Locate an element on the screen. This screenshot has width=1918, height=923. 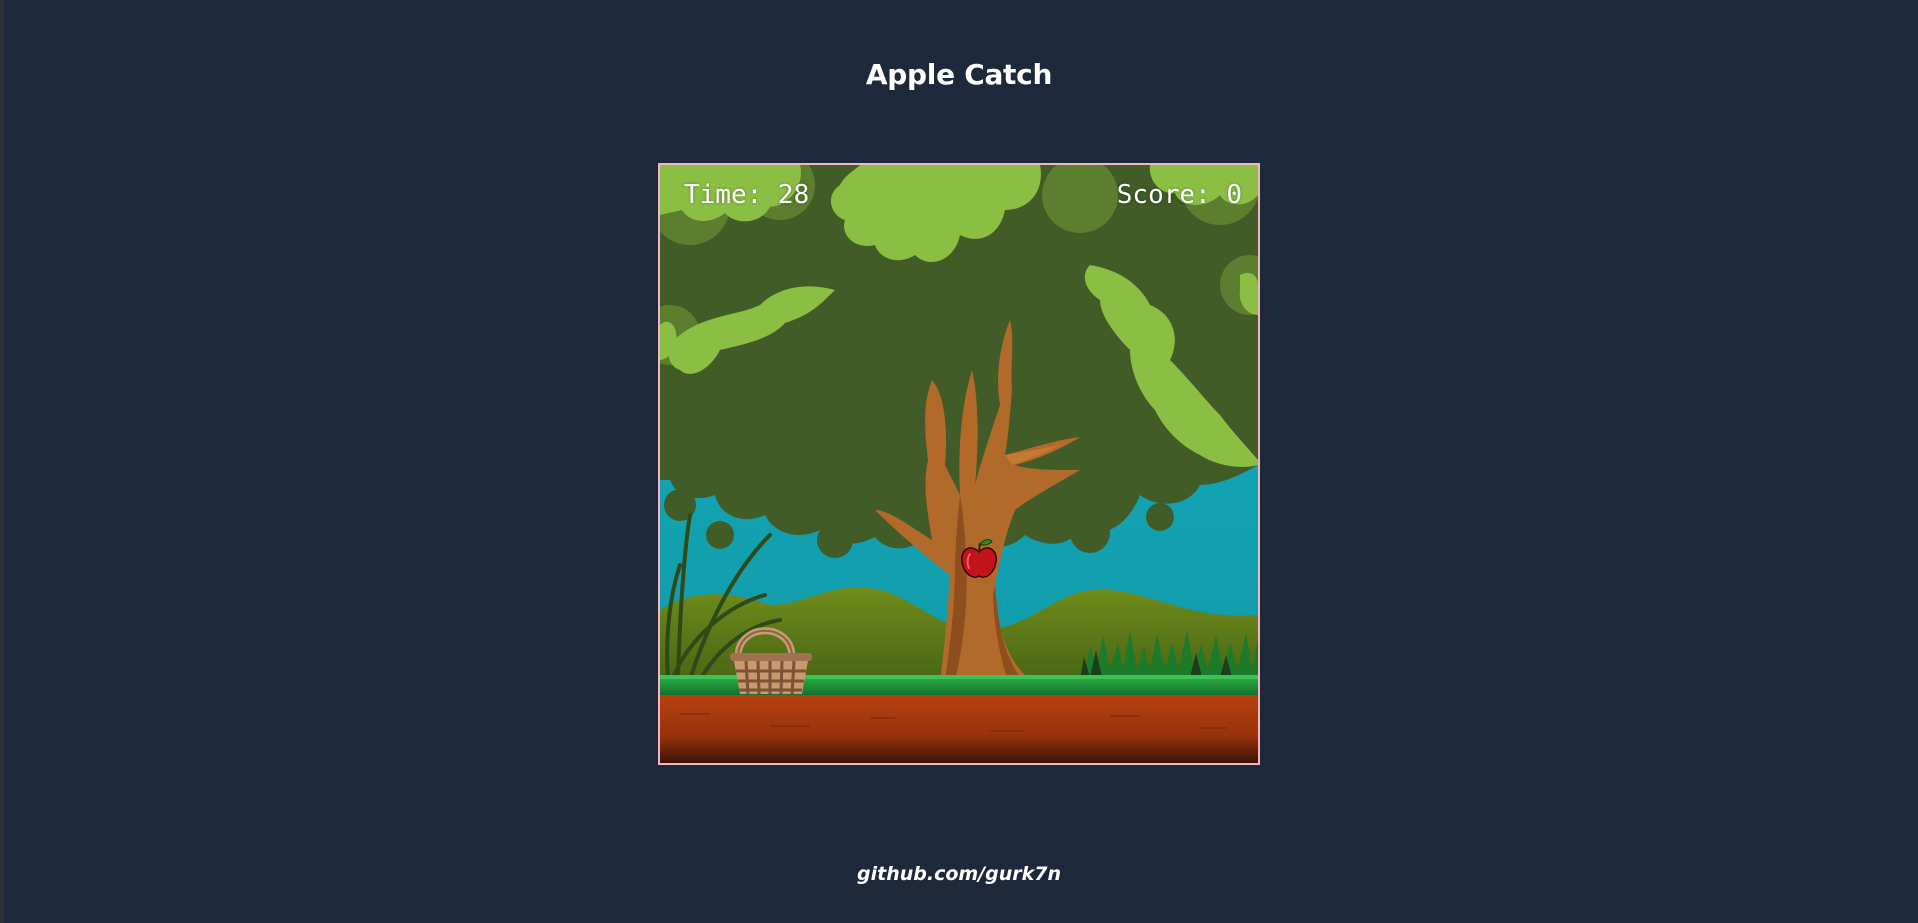
time-counter: Time: 28 is located at coordinates (747, 195).